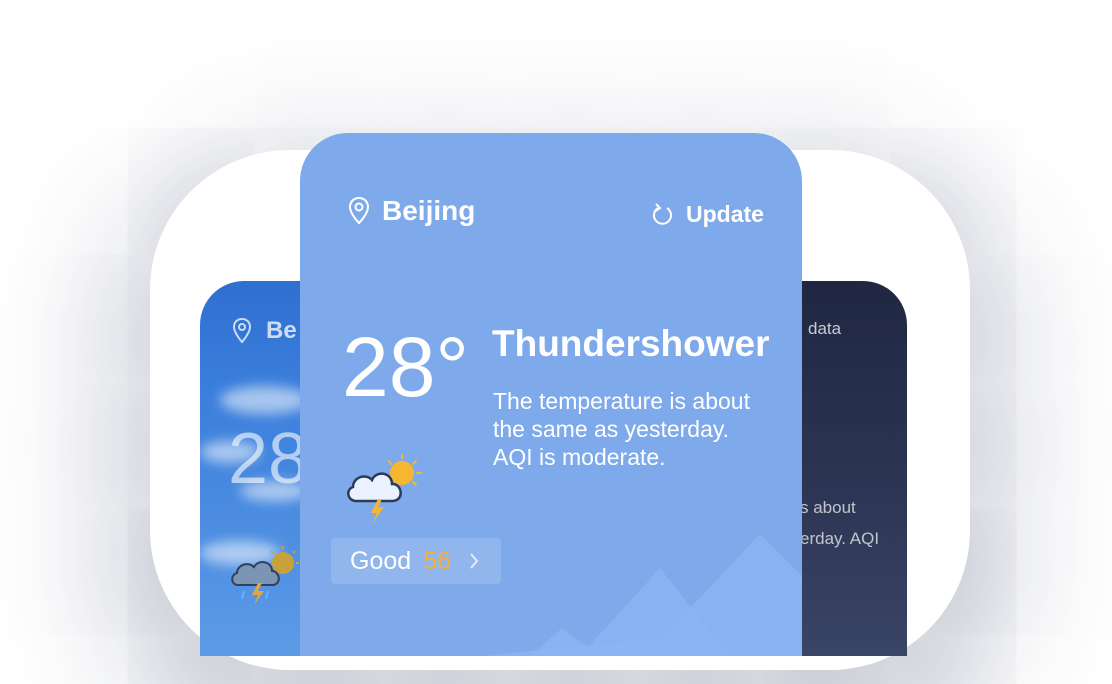  Describe the element at coordinates (662, 213) in the screenshot. I see `refresh-icon` at that location.